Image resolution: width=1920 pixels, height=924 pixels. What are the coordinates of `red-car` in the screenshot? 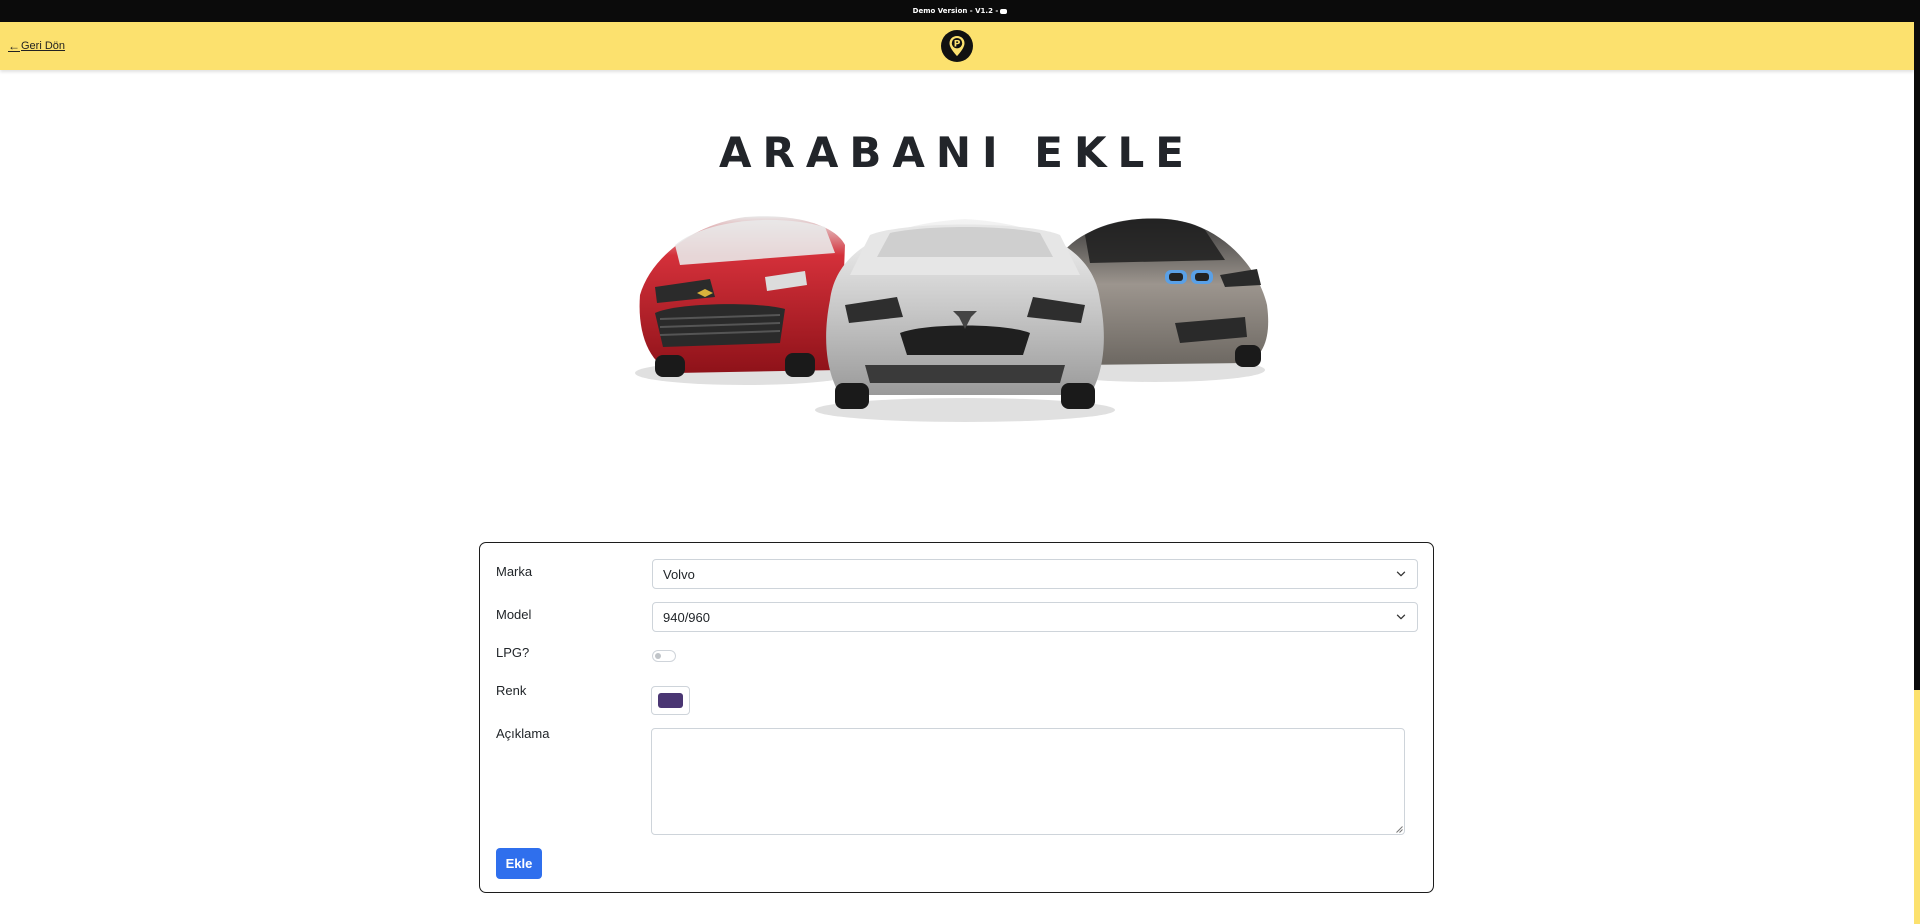 It's located at (745, 300).